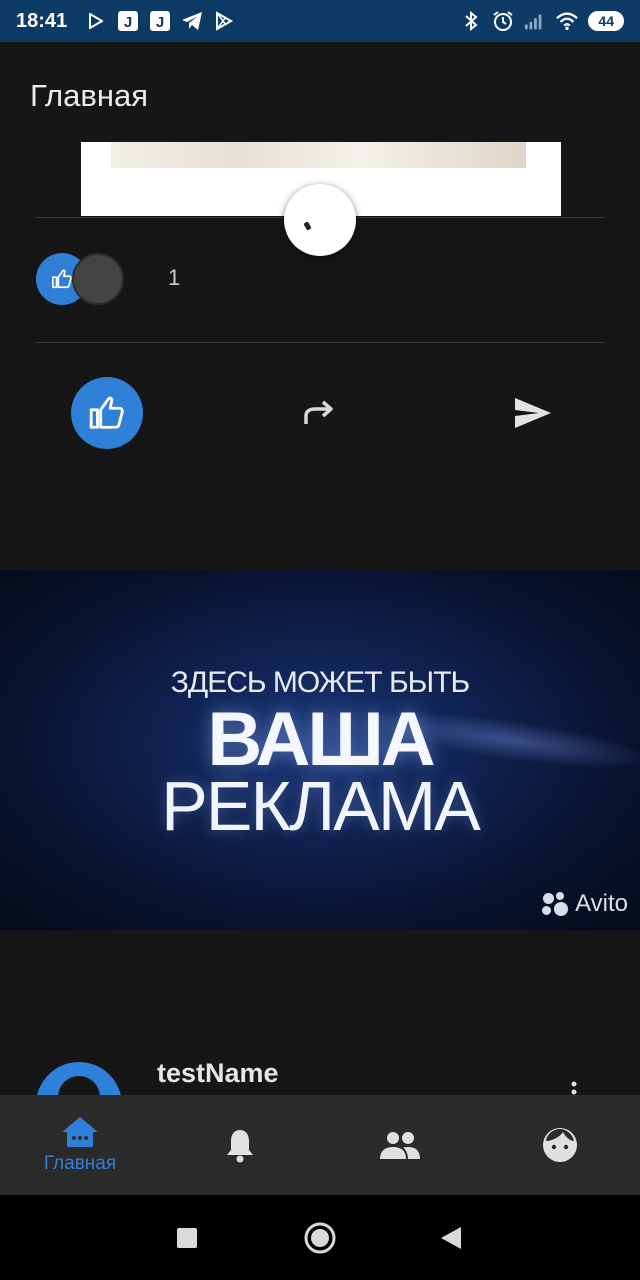 This screenshot has width=640, height=1280. I want to click on notification-icons: J J, so click(160, 21).